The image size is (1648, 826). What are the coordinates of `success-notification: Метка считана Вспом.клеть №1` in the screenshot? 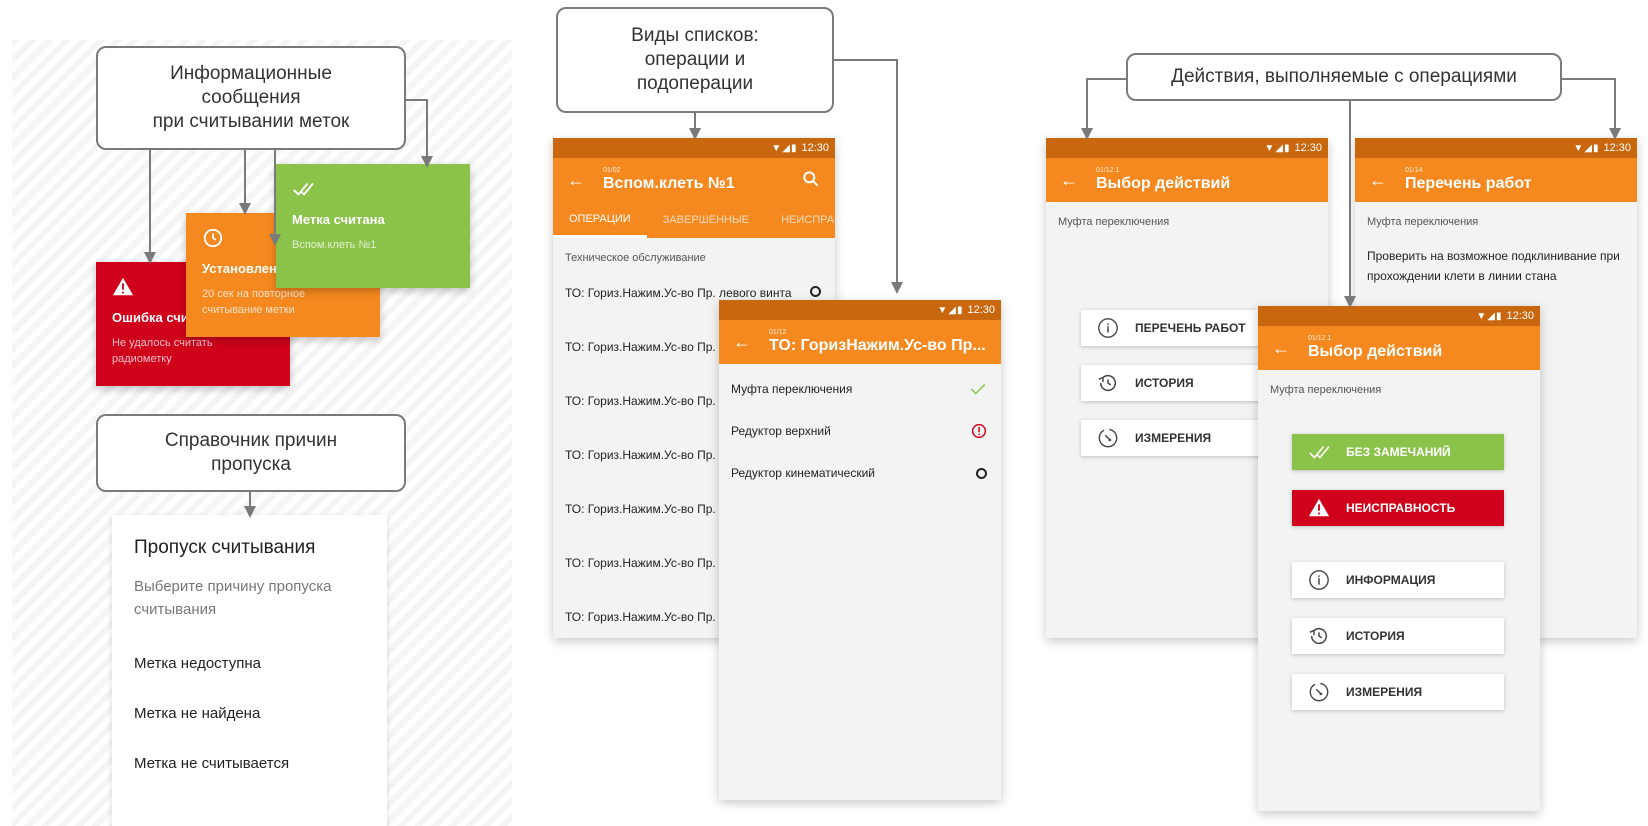 It's located at (373, 226).